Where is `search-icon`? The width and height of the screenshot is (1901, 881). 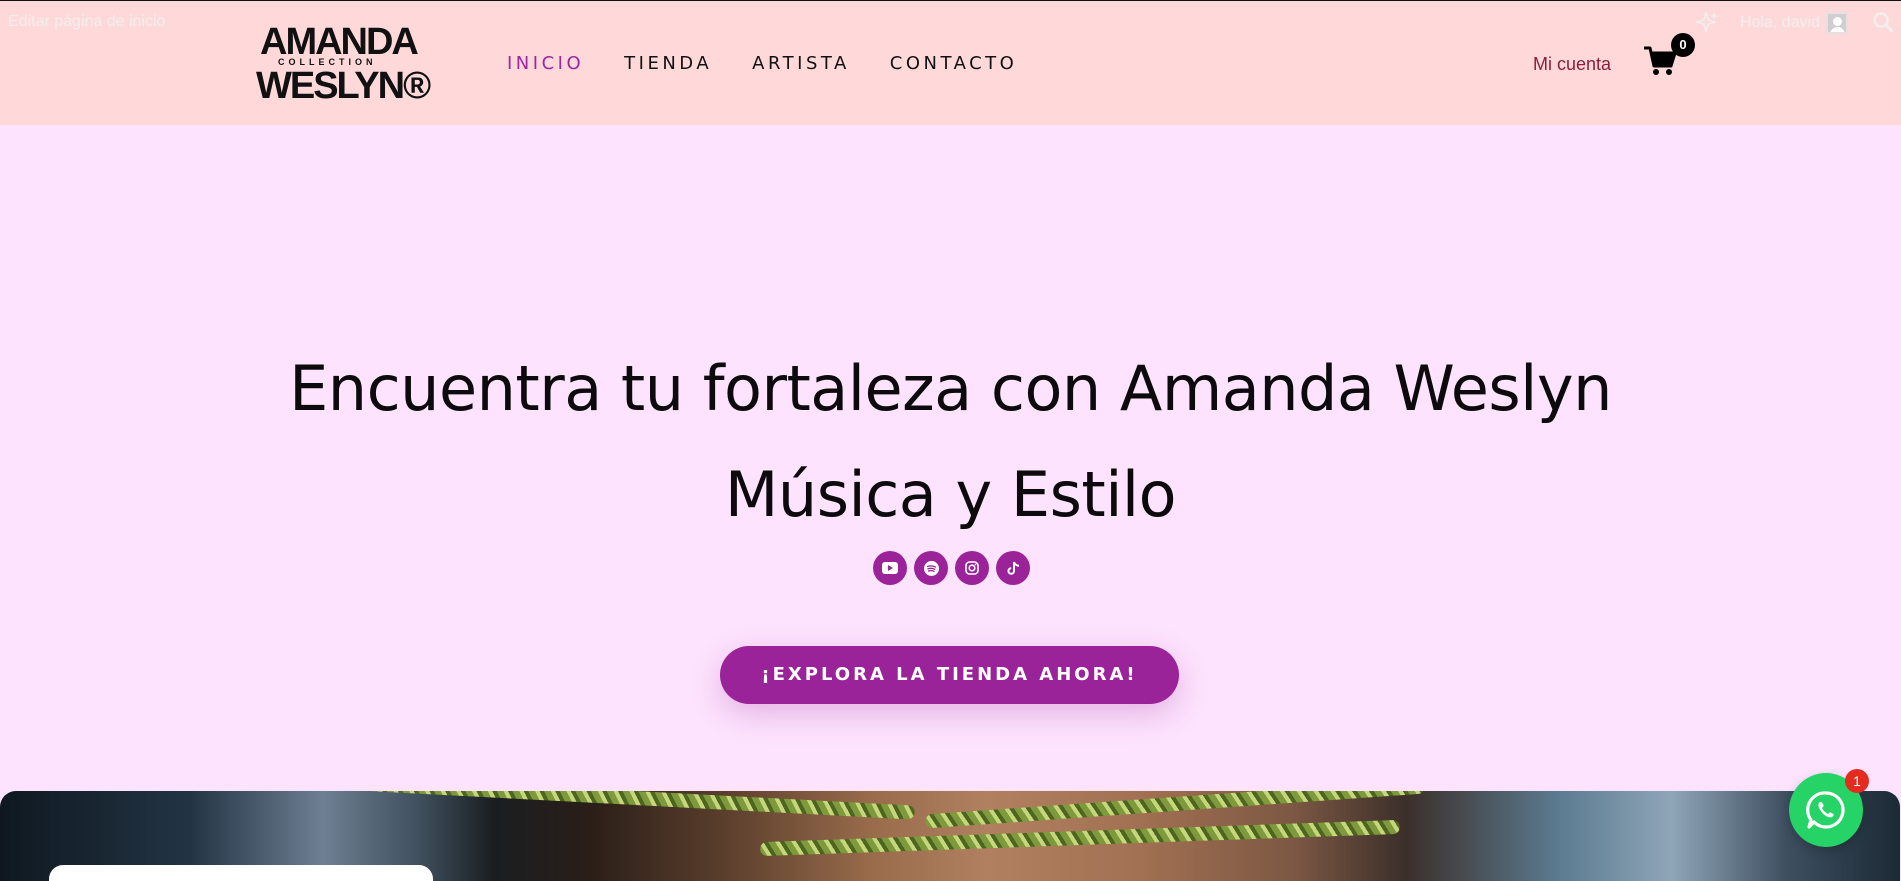
search-icon is located at coordinates (1883, 22).